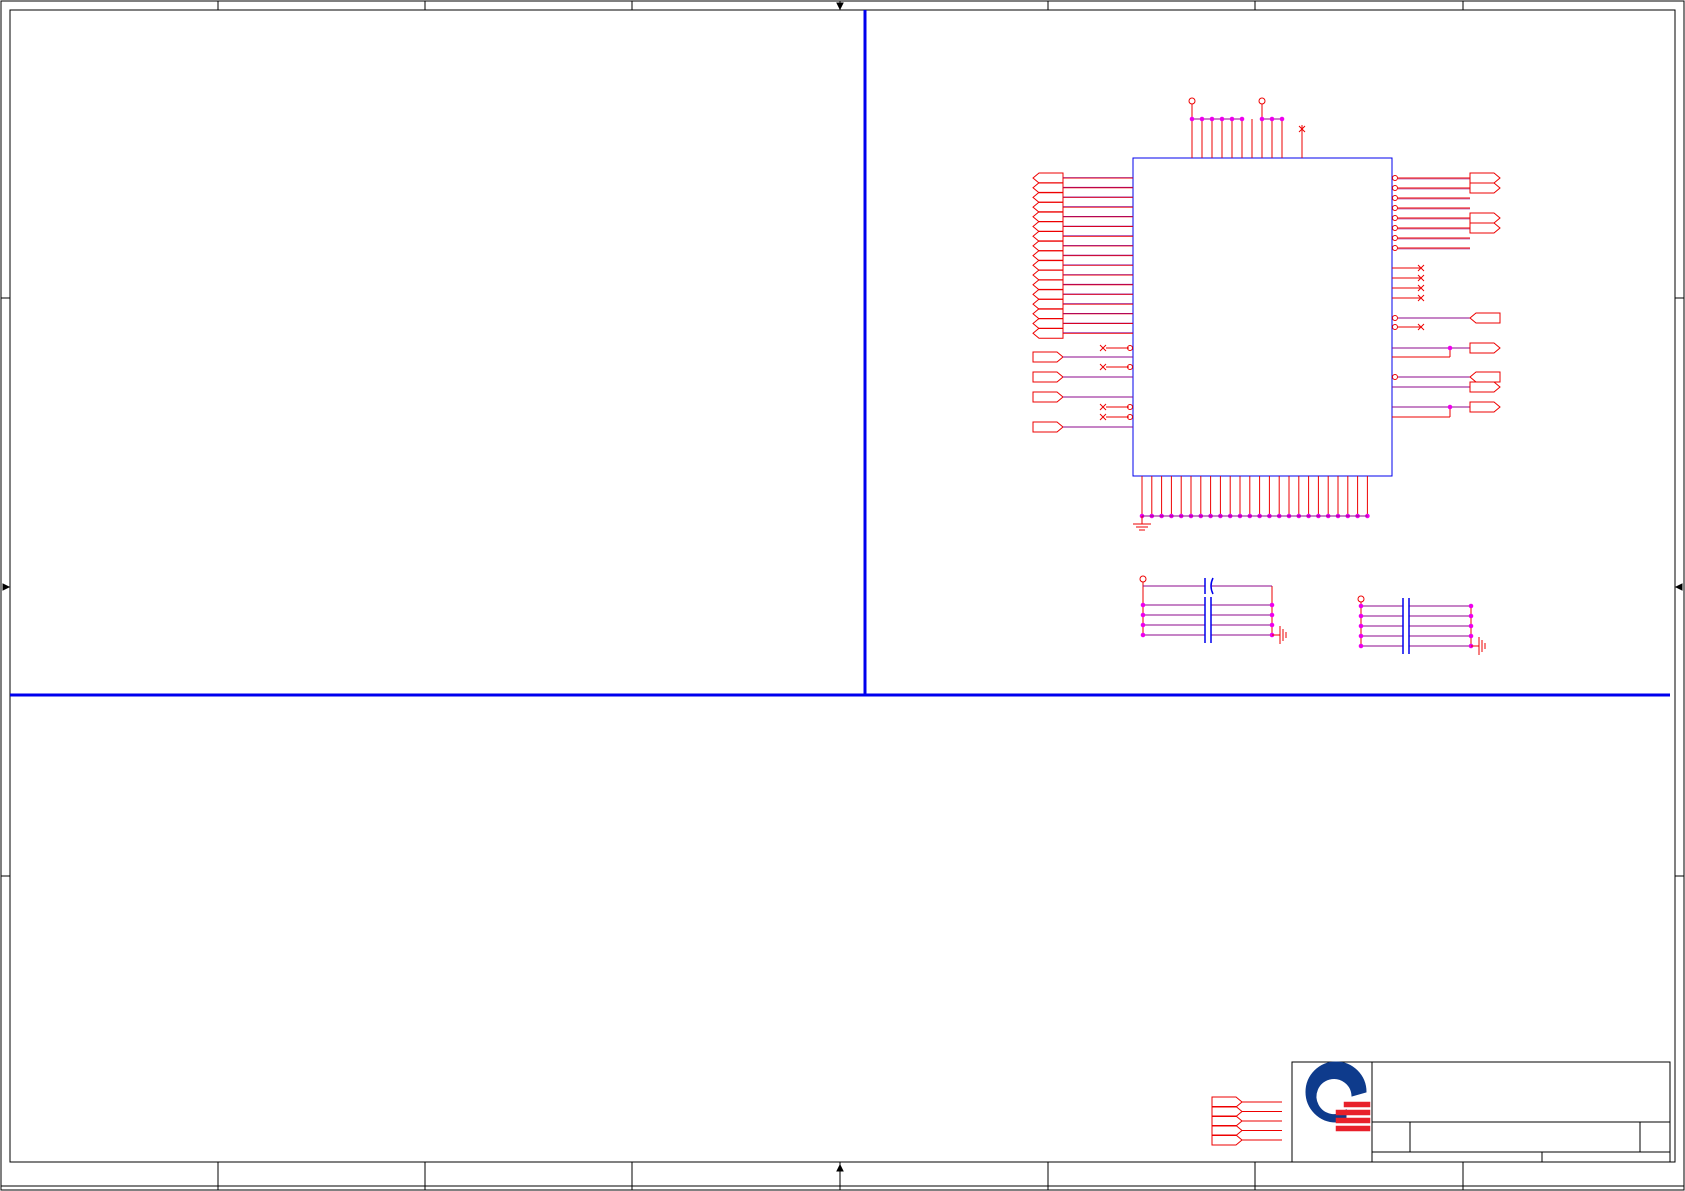 This screenshot has height=1191, width=1685. I want to click on title-block-ports, so click(1246, 1121).